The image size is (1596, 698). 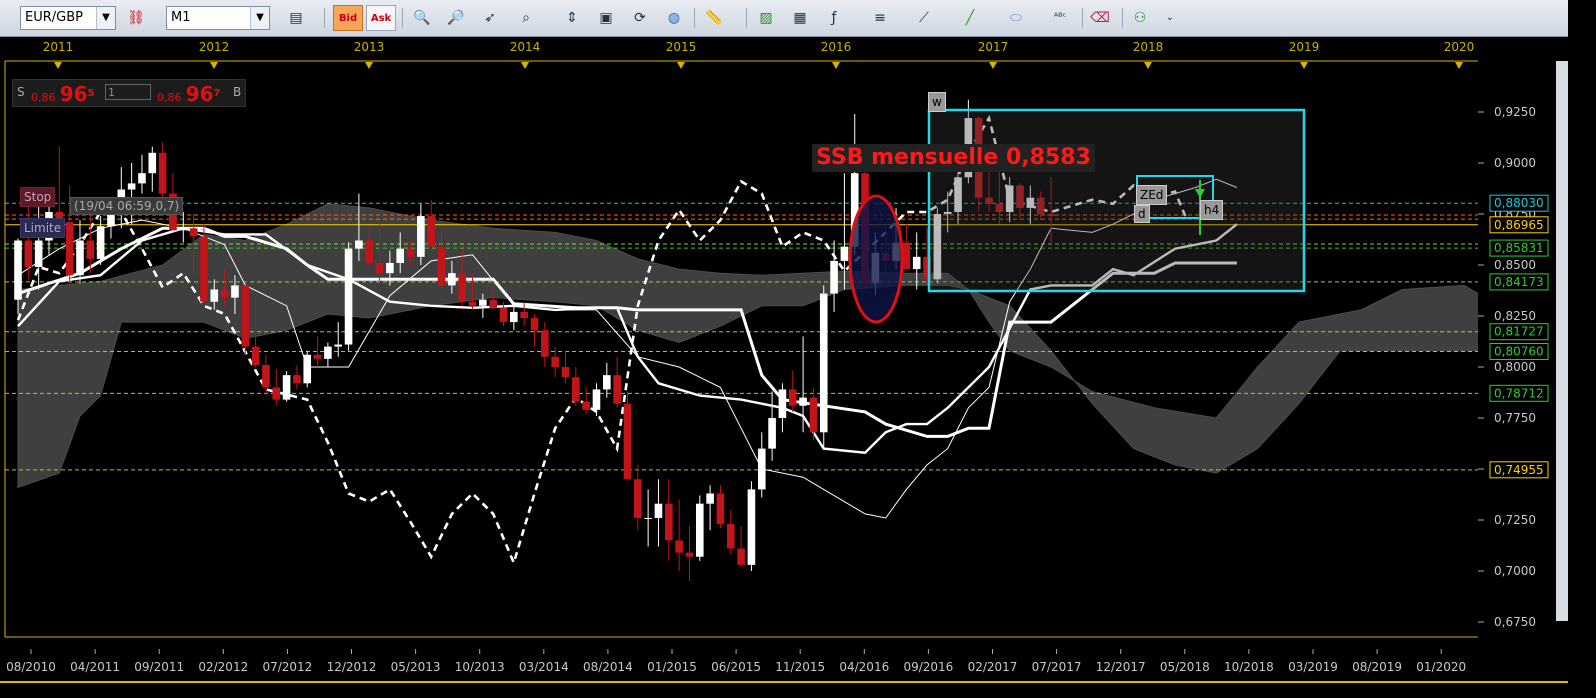 I want to click on picture-icon: ▨, so click(x=766, y=18).